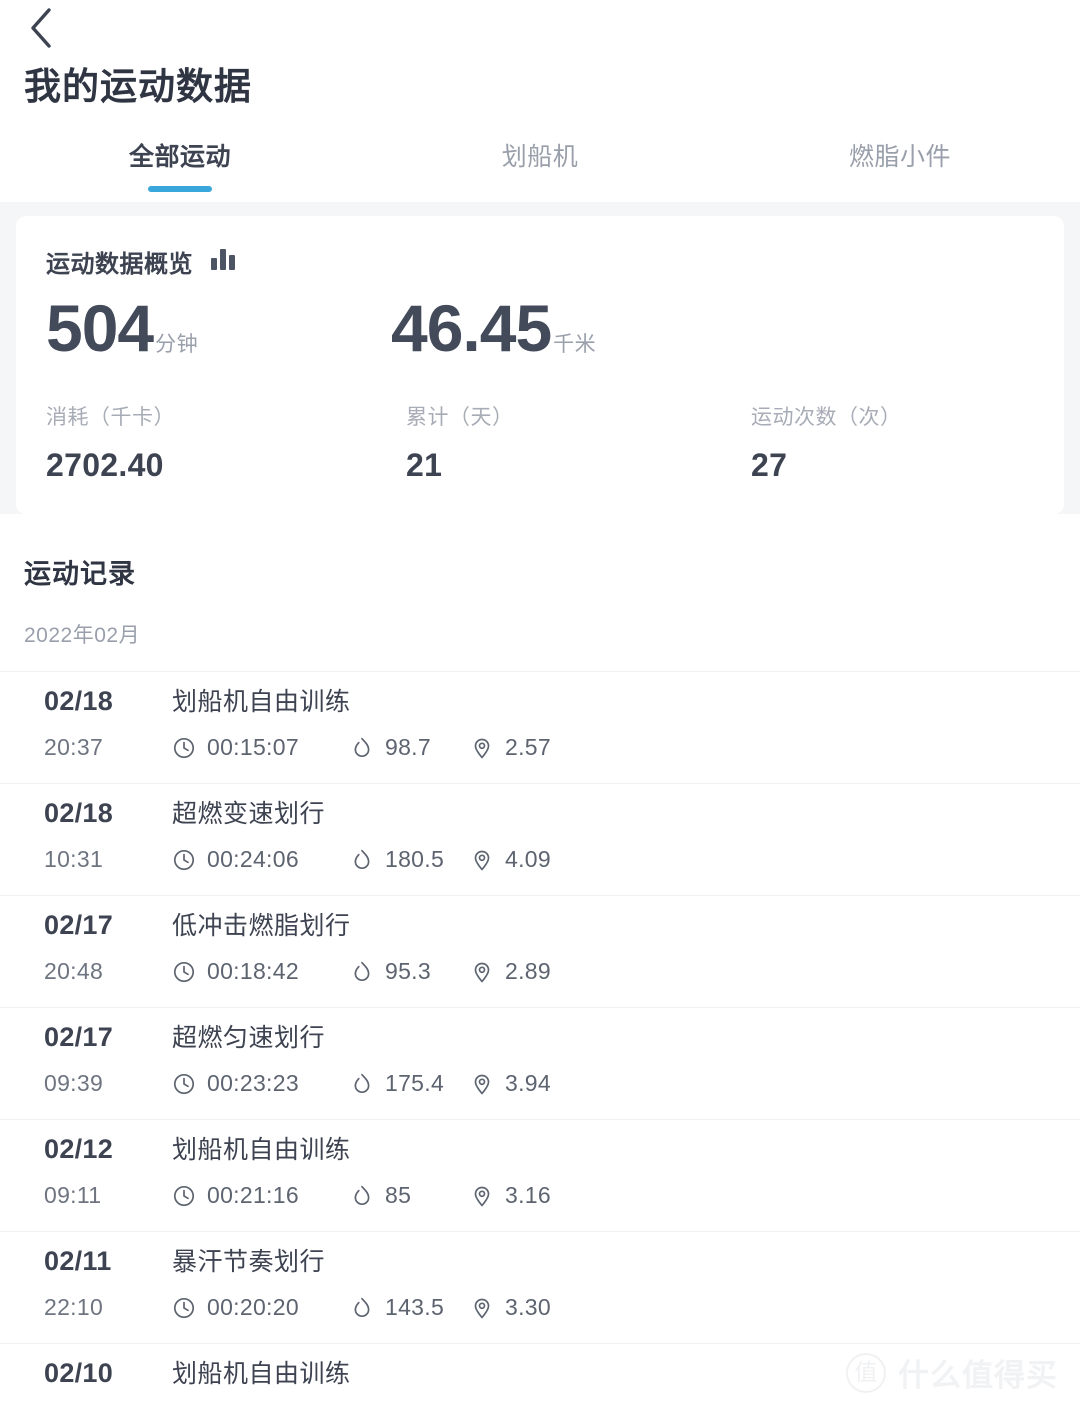 This screenshot has height=1409, width=1080. I want to click on record-duration-metric: 00:18:42, so click(261, 971).